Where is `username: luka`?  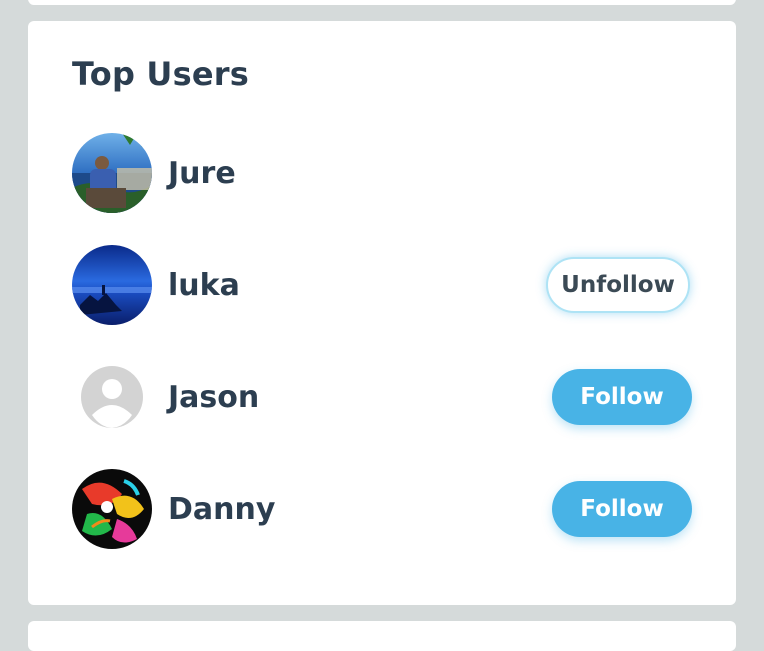 username: luka is located at coordinates (204, 285).